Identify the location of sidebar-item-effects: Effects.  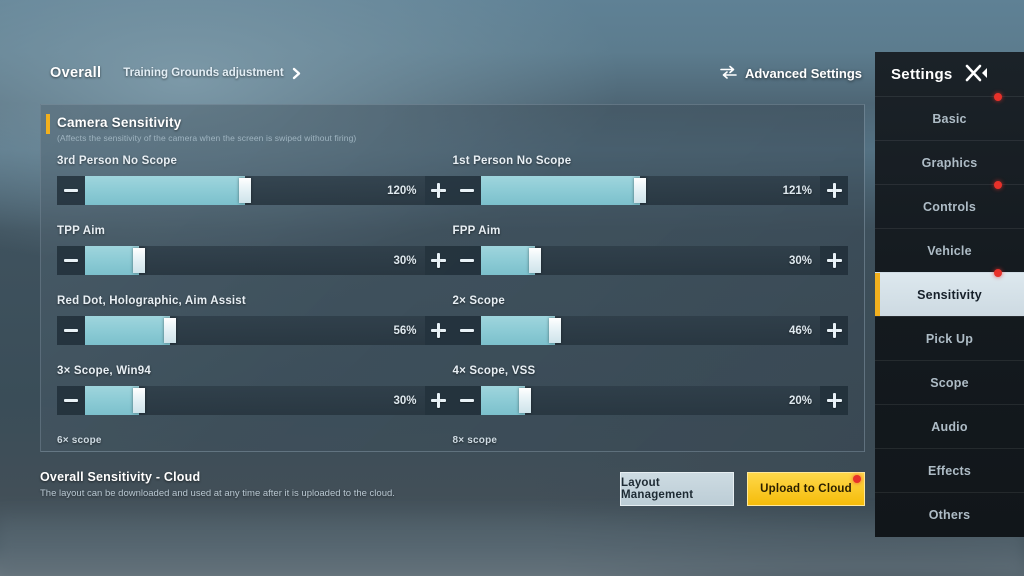
(949, 470).